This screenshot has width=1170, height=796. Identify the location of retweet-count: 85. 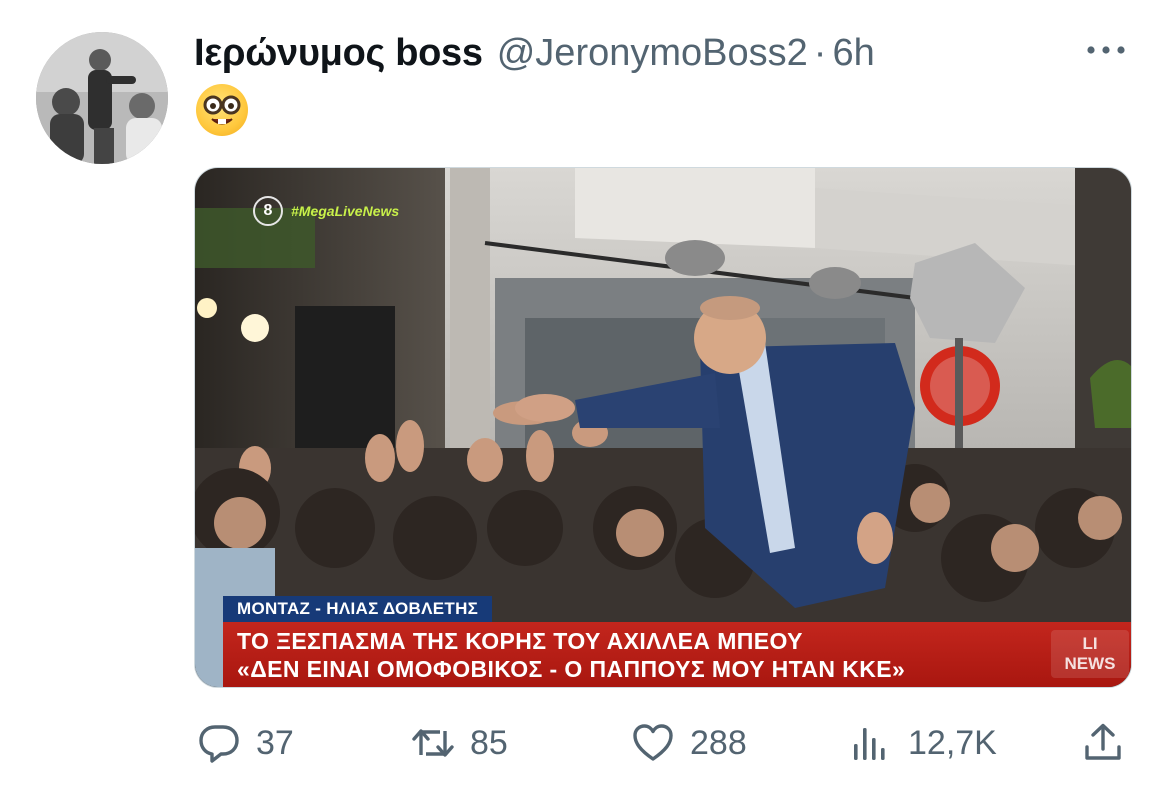
(489, 742).